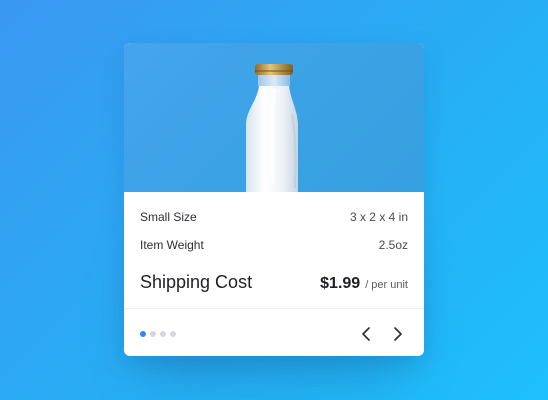  What do you see at coordinates (272, 128) in the screenshot?
I see `milk-bottle-image` at bounding box center [272, 128].